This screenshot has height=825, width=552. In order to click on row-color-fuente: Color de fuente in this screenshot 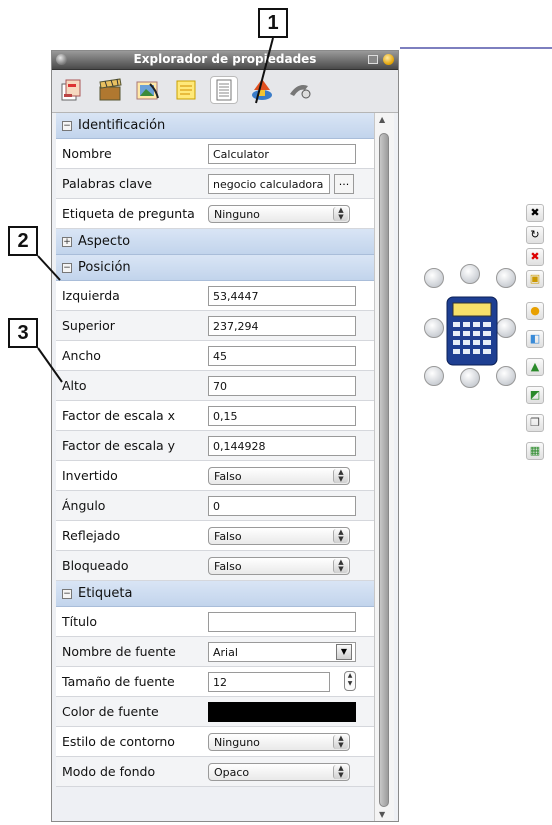, I will do `click(215, 712)`.